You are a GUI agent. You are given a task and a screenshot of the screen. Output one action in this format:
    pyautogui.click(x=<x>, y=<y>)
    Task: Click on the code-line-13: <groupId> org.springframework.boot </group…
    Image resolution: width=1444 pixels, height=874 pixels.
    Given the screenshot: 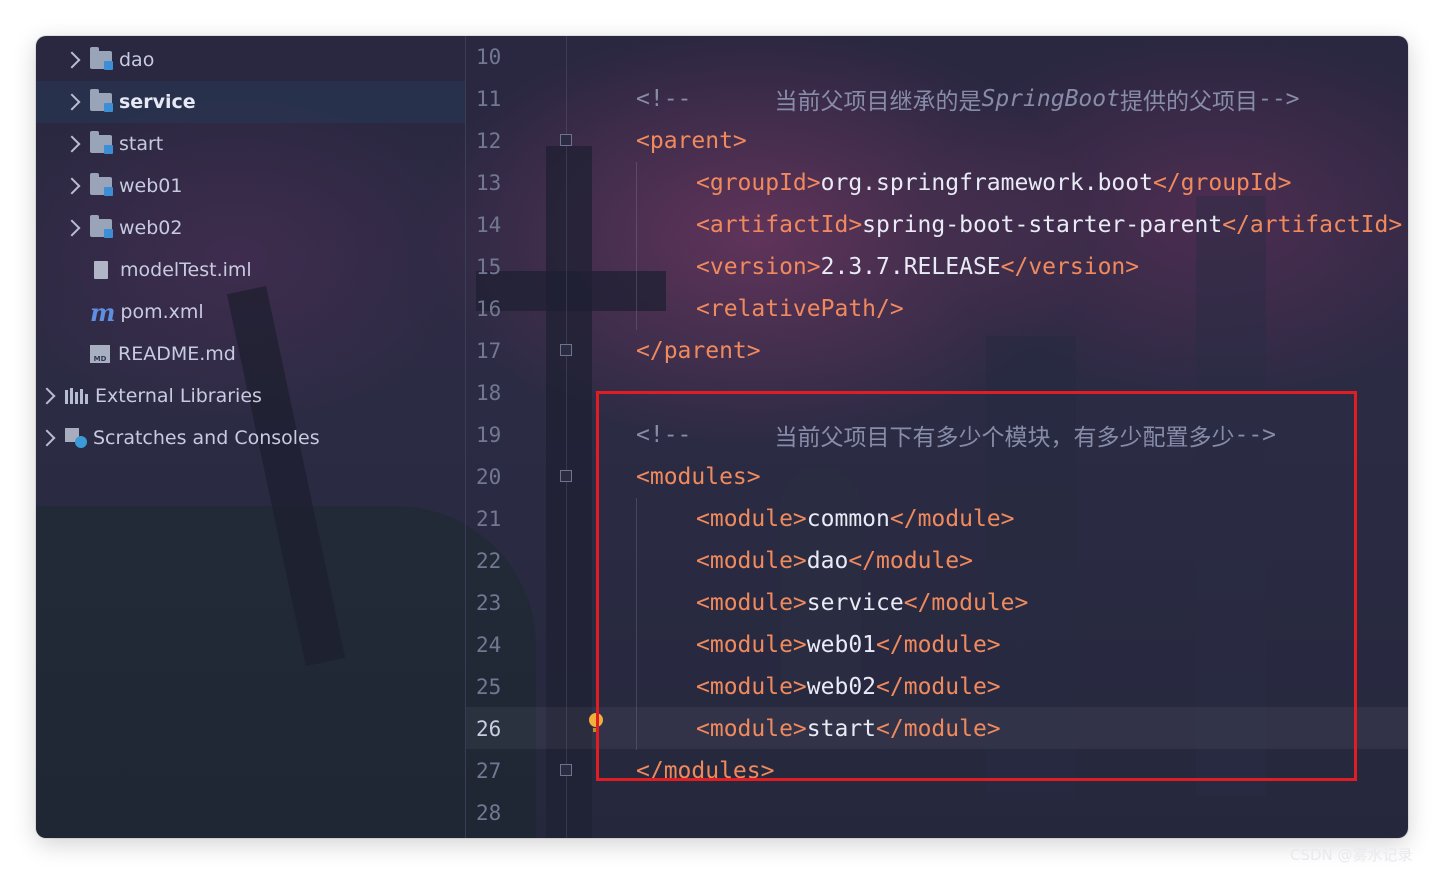 What is the action you would take?
    pyautogui.click(x=993, y=183)
    